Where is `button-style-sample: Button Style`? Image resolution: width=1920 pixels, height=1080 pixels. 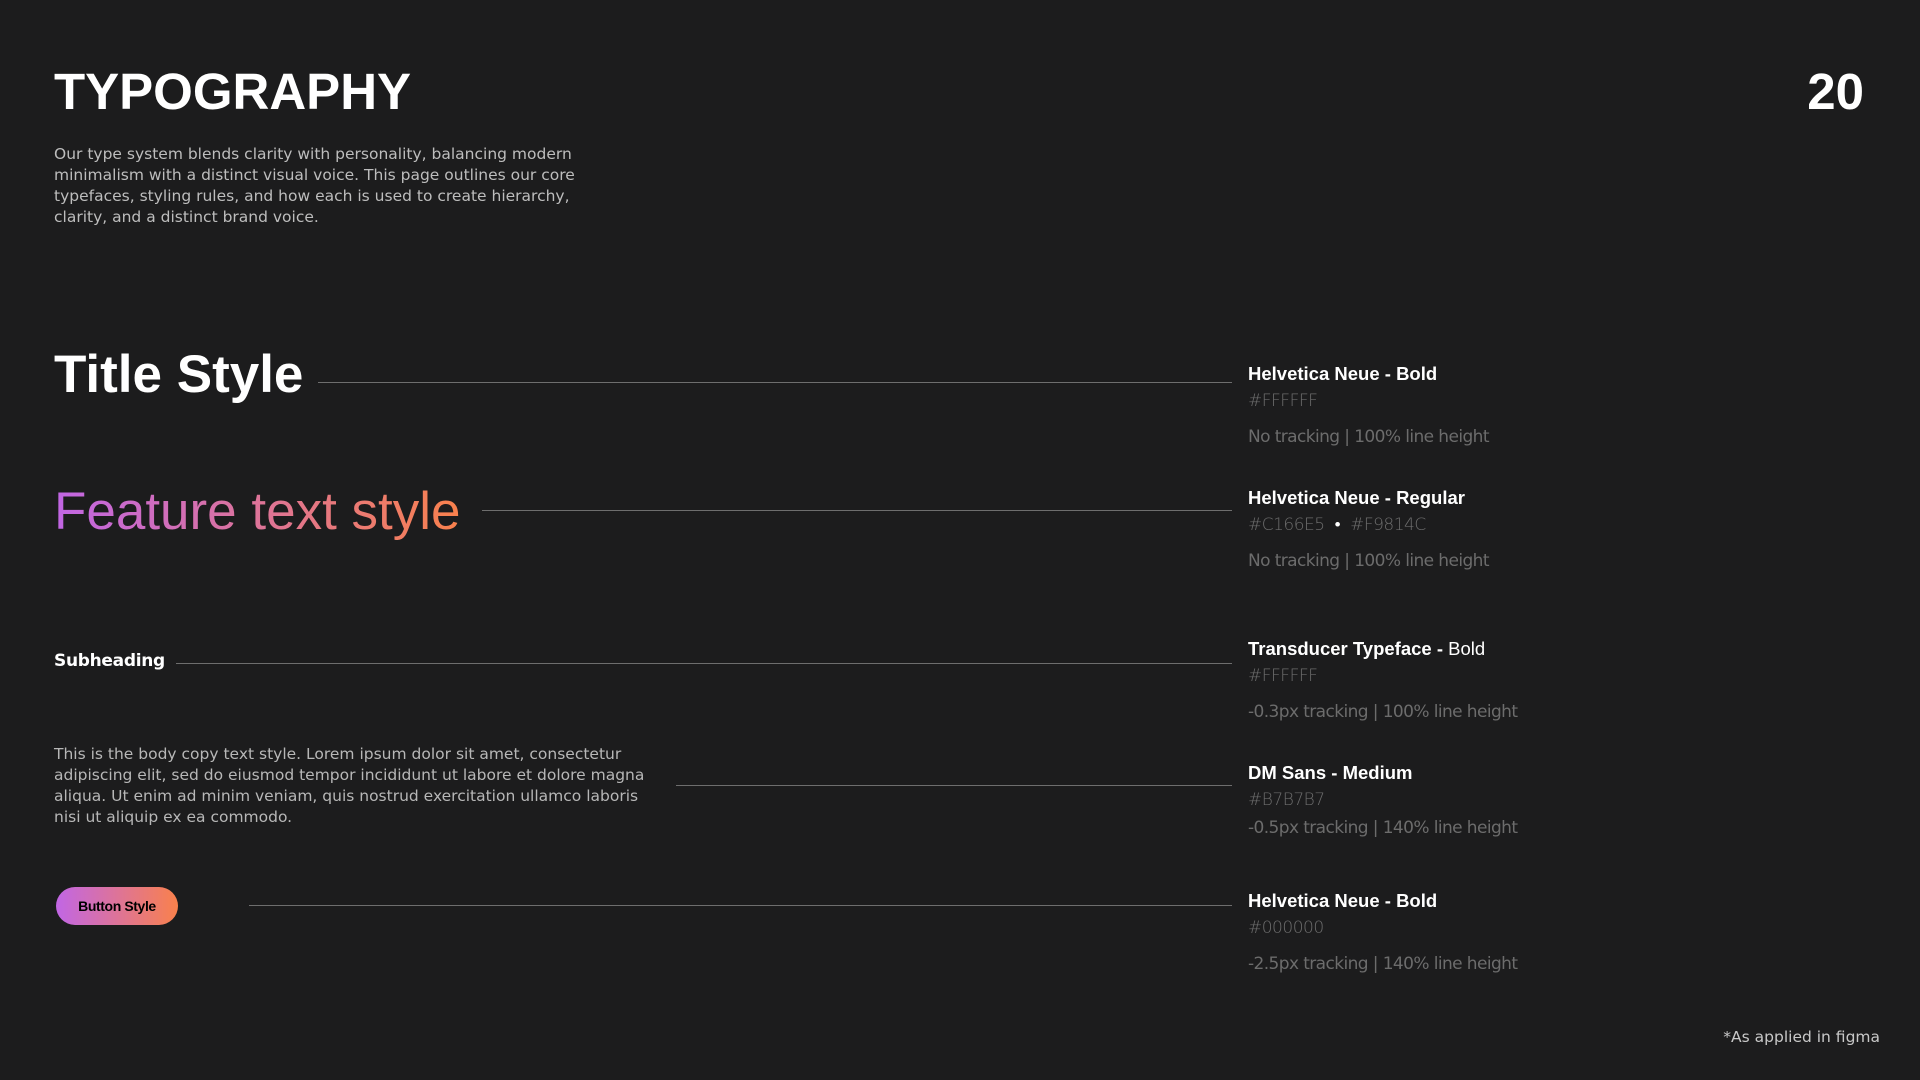
button-style-sample: Button Style is located at coordinates (117, 906).